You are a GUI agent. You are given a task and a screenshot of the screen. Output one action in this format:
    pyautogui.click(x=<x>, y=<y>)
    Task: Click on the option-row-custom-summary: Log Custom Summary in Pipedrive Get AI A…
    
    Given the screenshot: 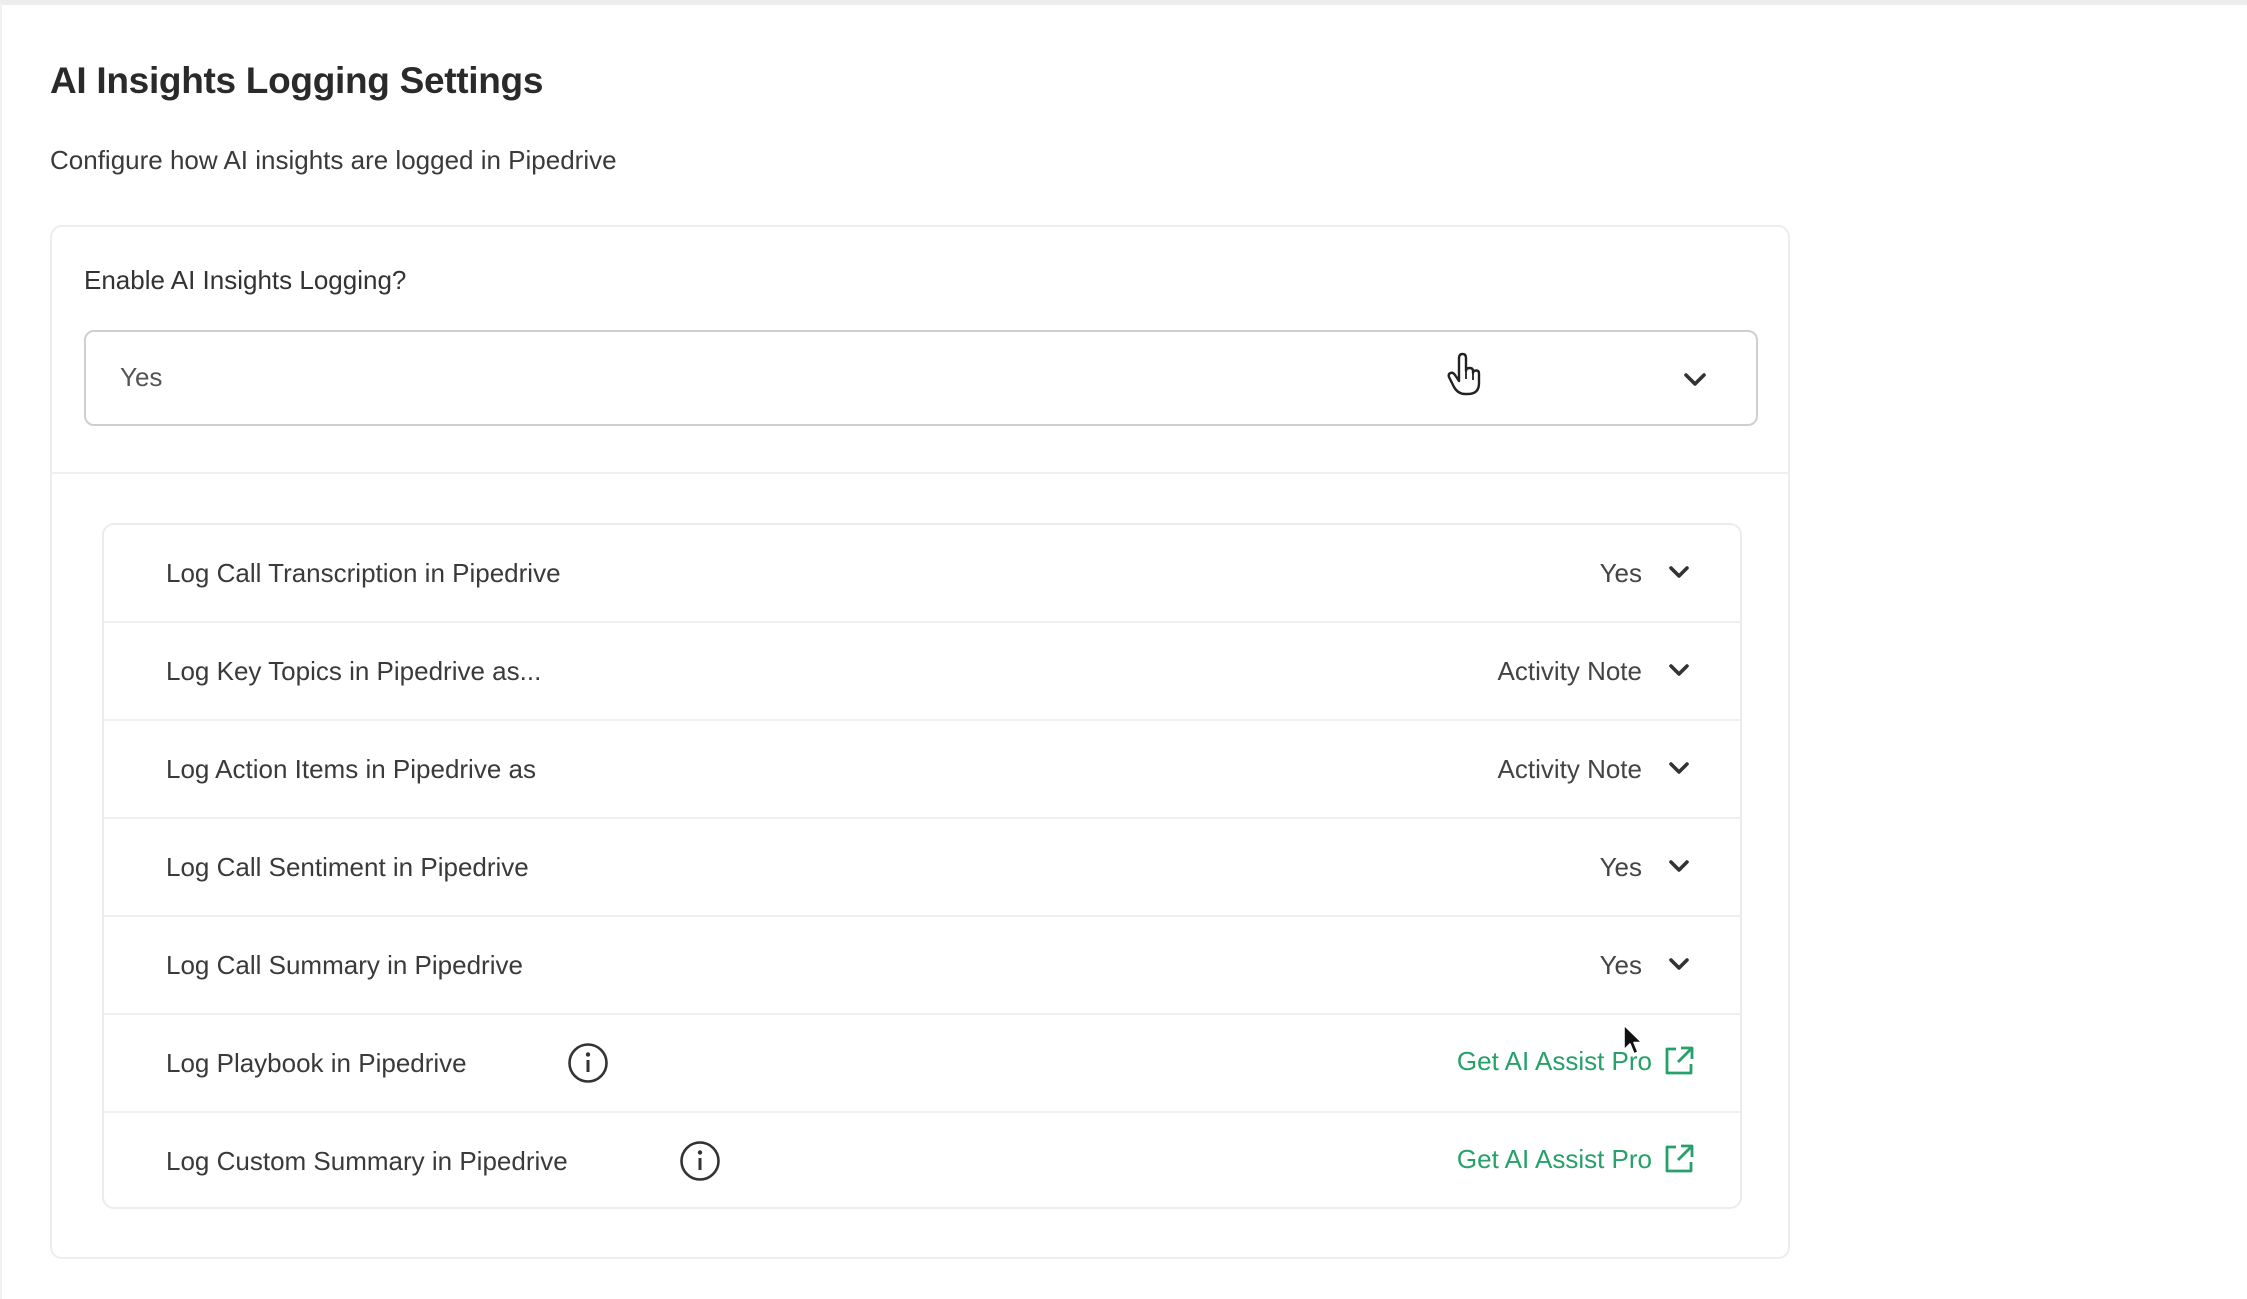 What is the action you would take?
    pyautogui.click(x=922, y=1160)
    